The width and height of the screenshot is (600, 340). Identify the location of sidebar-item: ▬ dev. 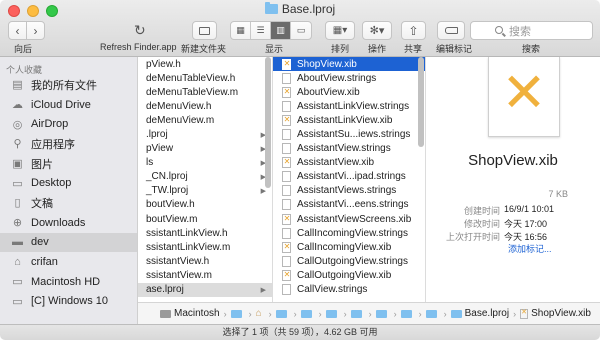
(68, 242).